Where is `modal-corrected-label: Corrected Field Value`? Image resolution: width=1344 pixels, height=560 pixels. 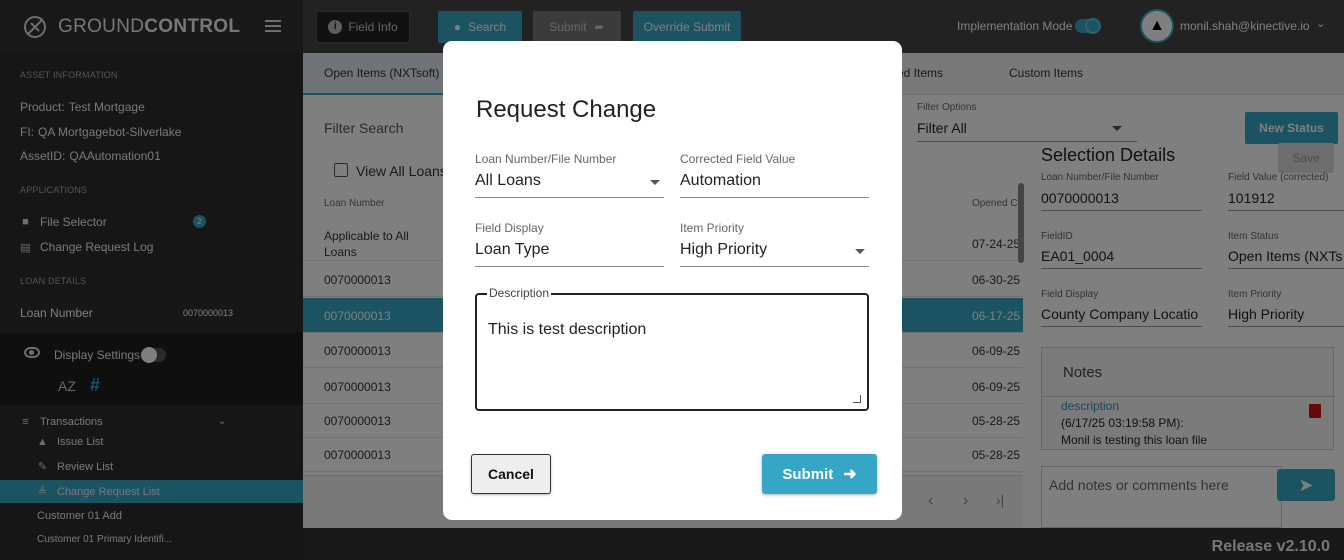 modal-corrected-label: Corrected Field Value is located at coordinates (738, 159).